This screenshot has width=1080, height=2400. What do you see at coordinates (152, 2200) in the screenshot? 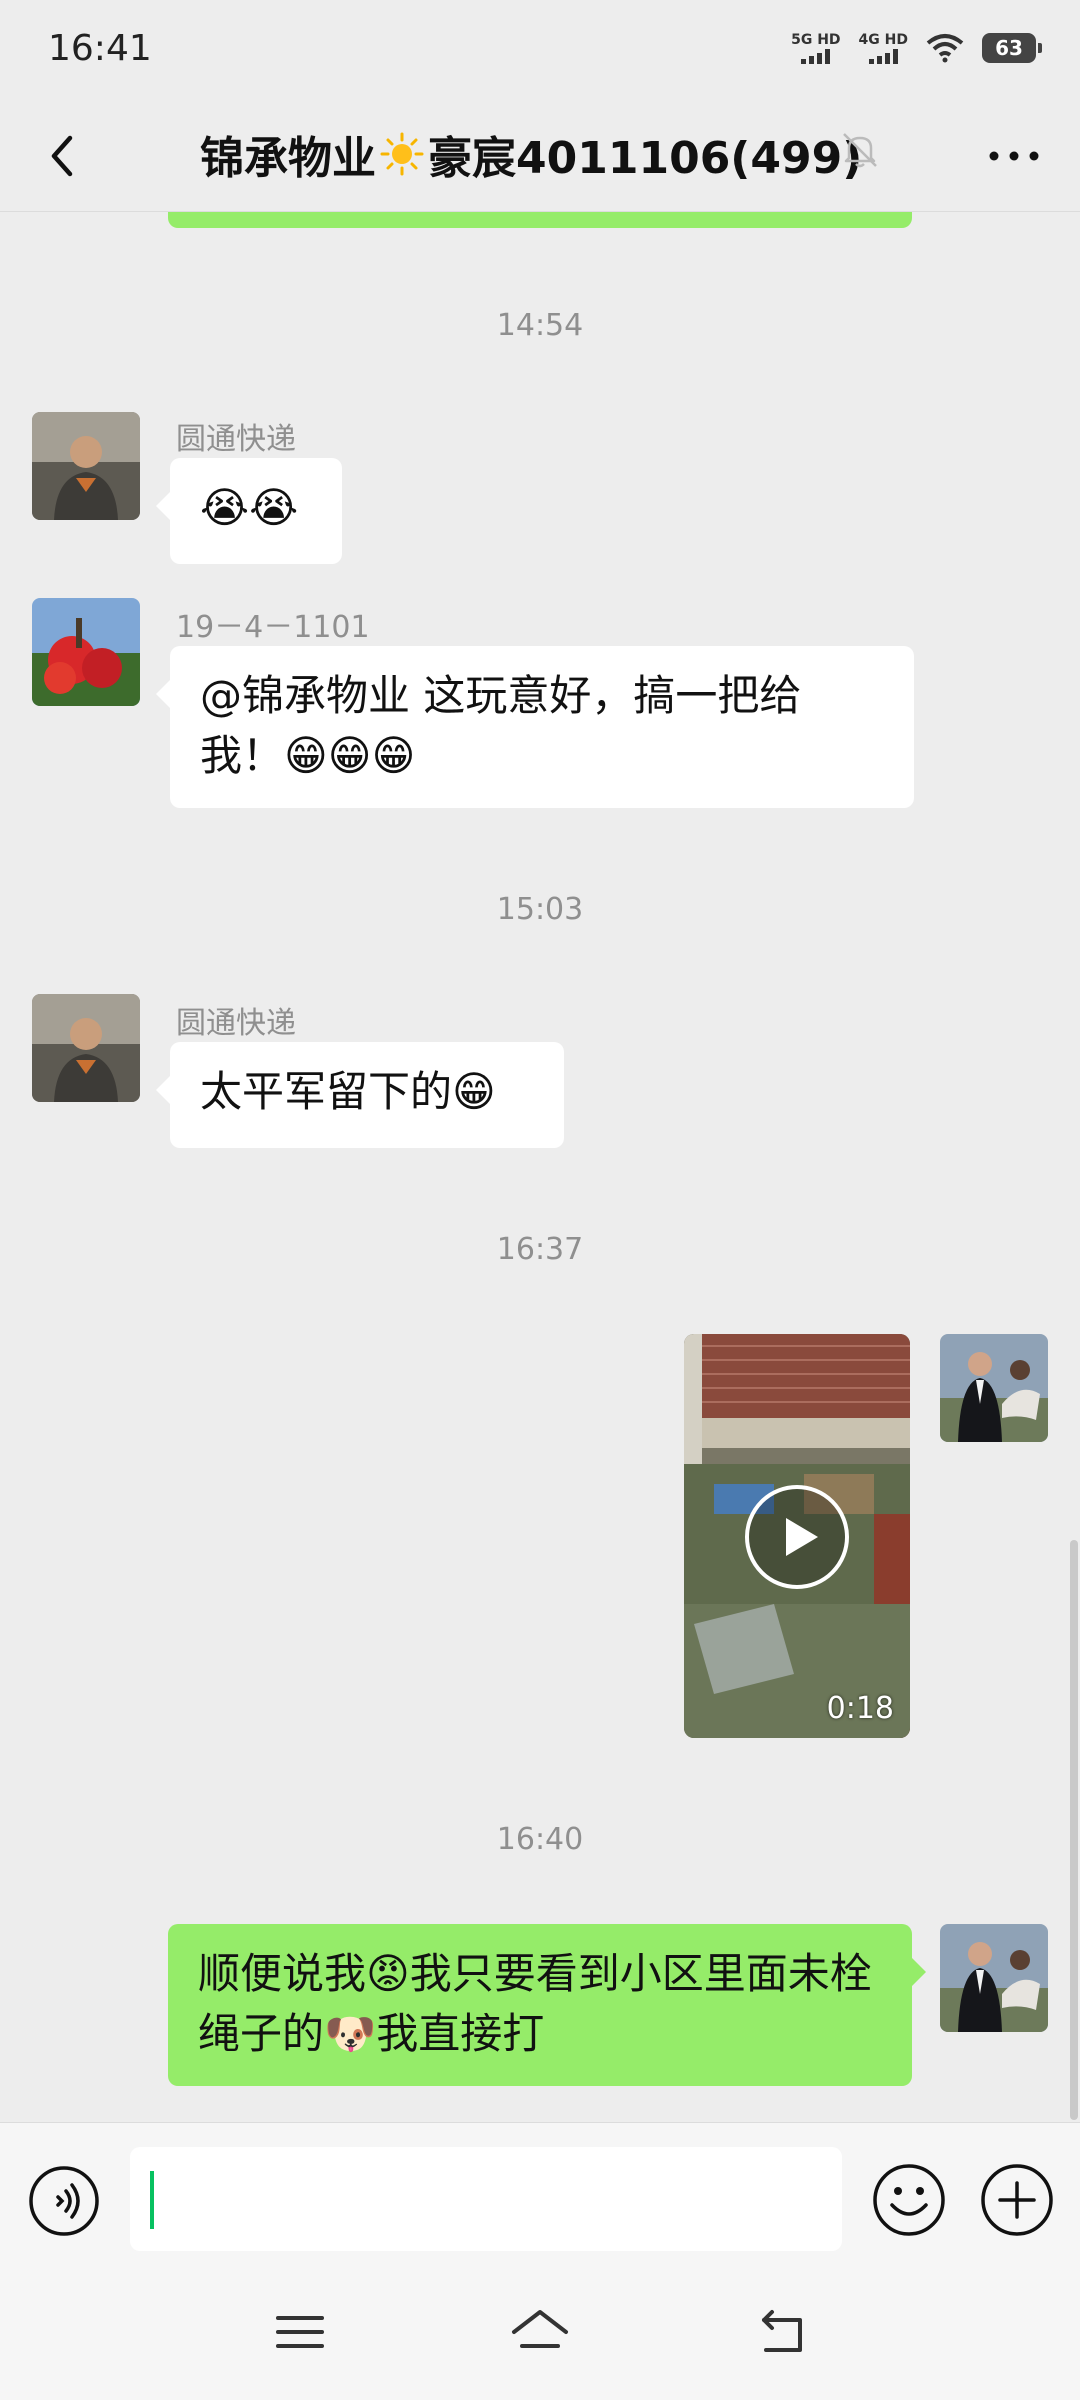
I see `text-cursor` at bounding box center [152, 2200].